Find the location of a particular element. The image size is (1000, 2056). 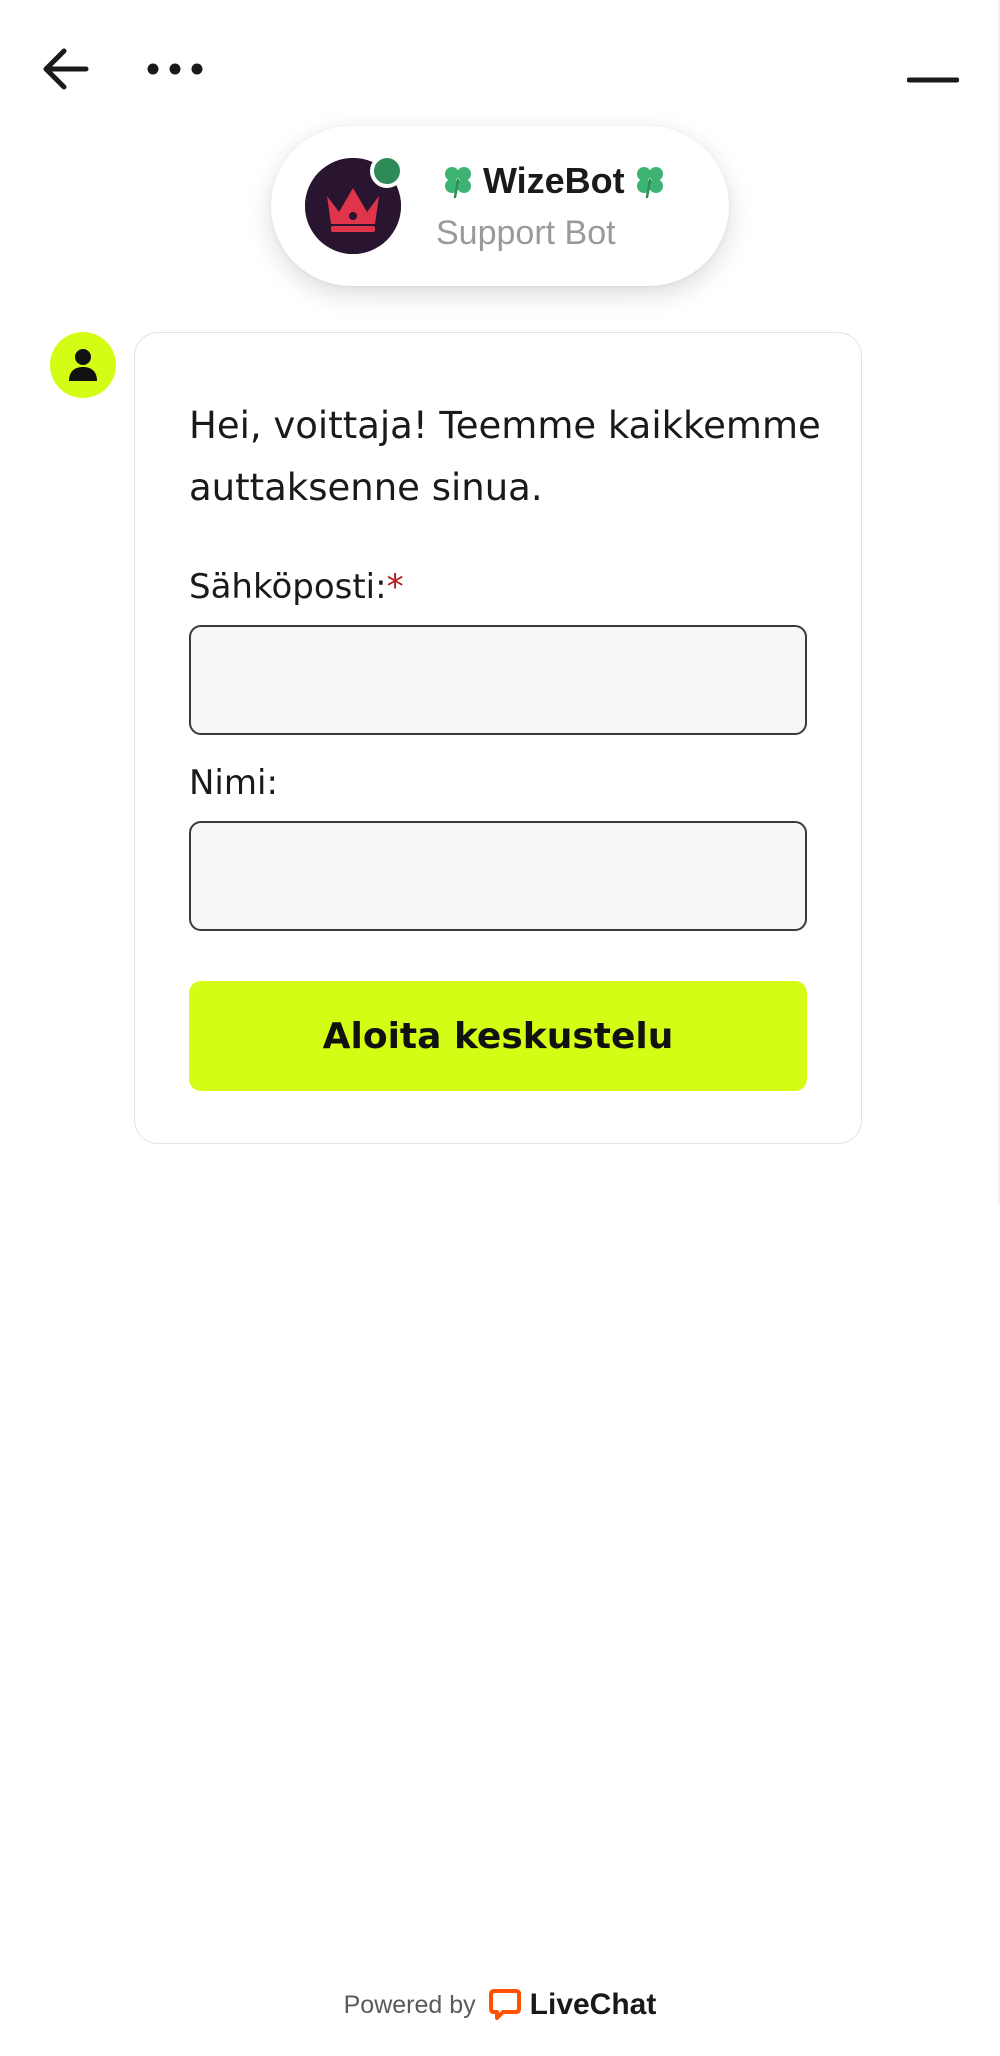

agent-name: WizeBot is located at coordinates (554, 180).